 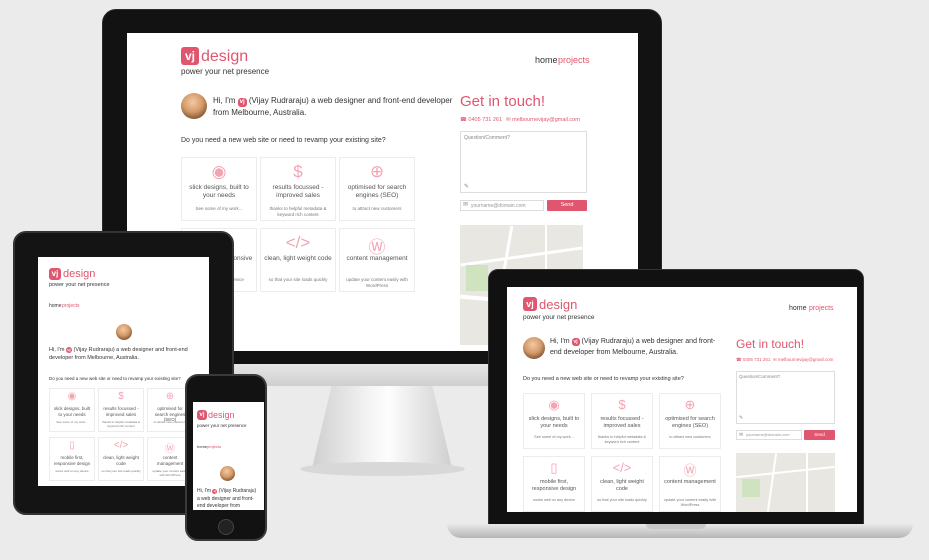 I want to click on pencil-icon: ✎, so click(x=467, y=187).